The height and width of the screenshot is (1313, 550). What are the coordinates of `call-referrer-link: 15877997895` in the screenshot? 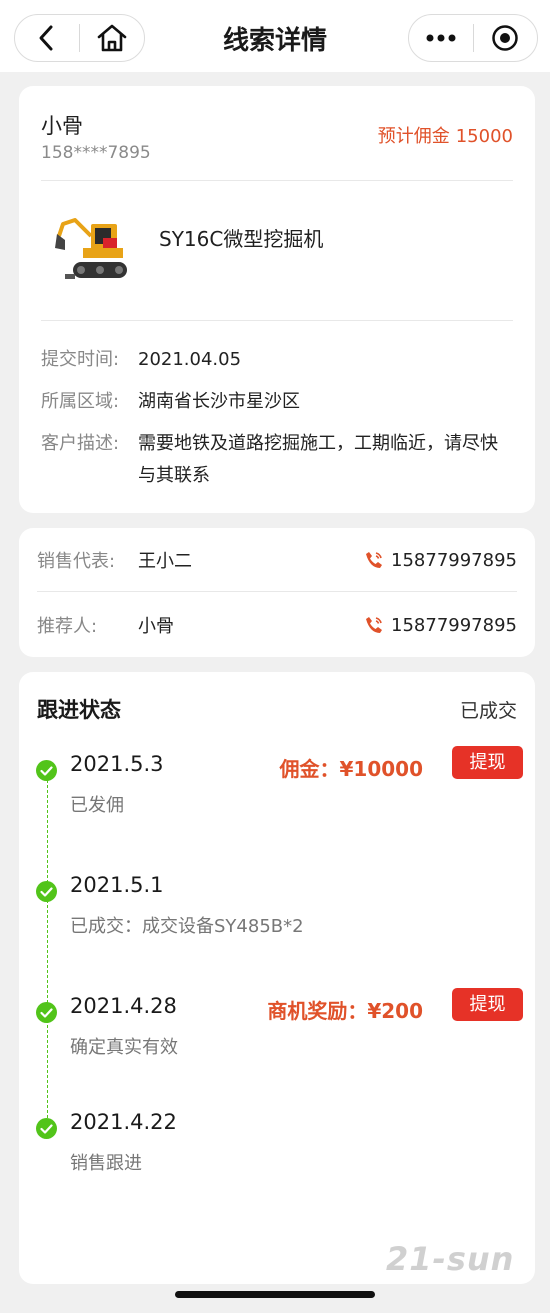 It's located at (441, 625).